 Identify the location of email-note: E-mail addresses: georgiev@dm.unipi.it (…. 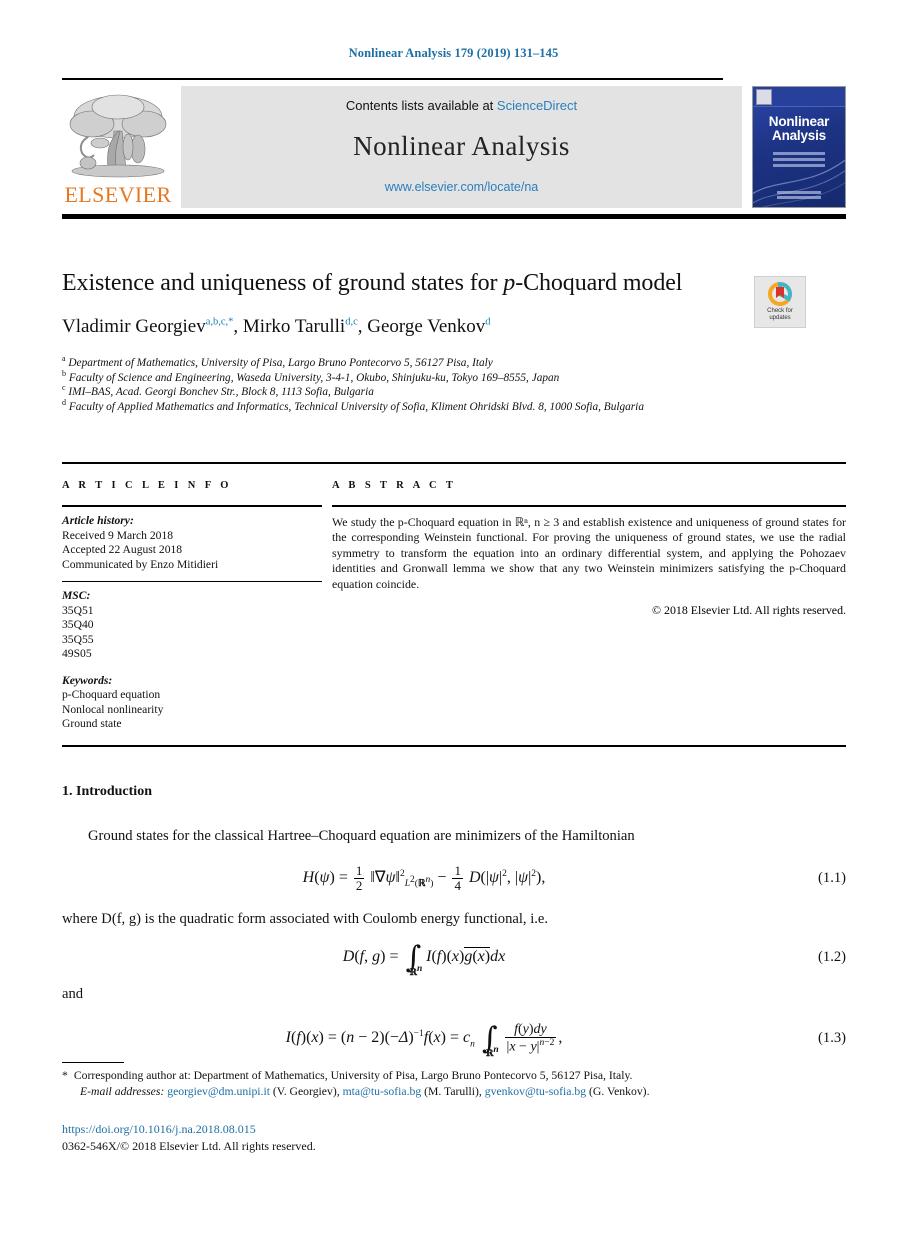
(365, 1091).